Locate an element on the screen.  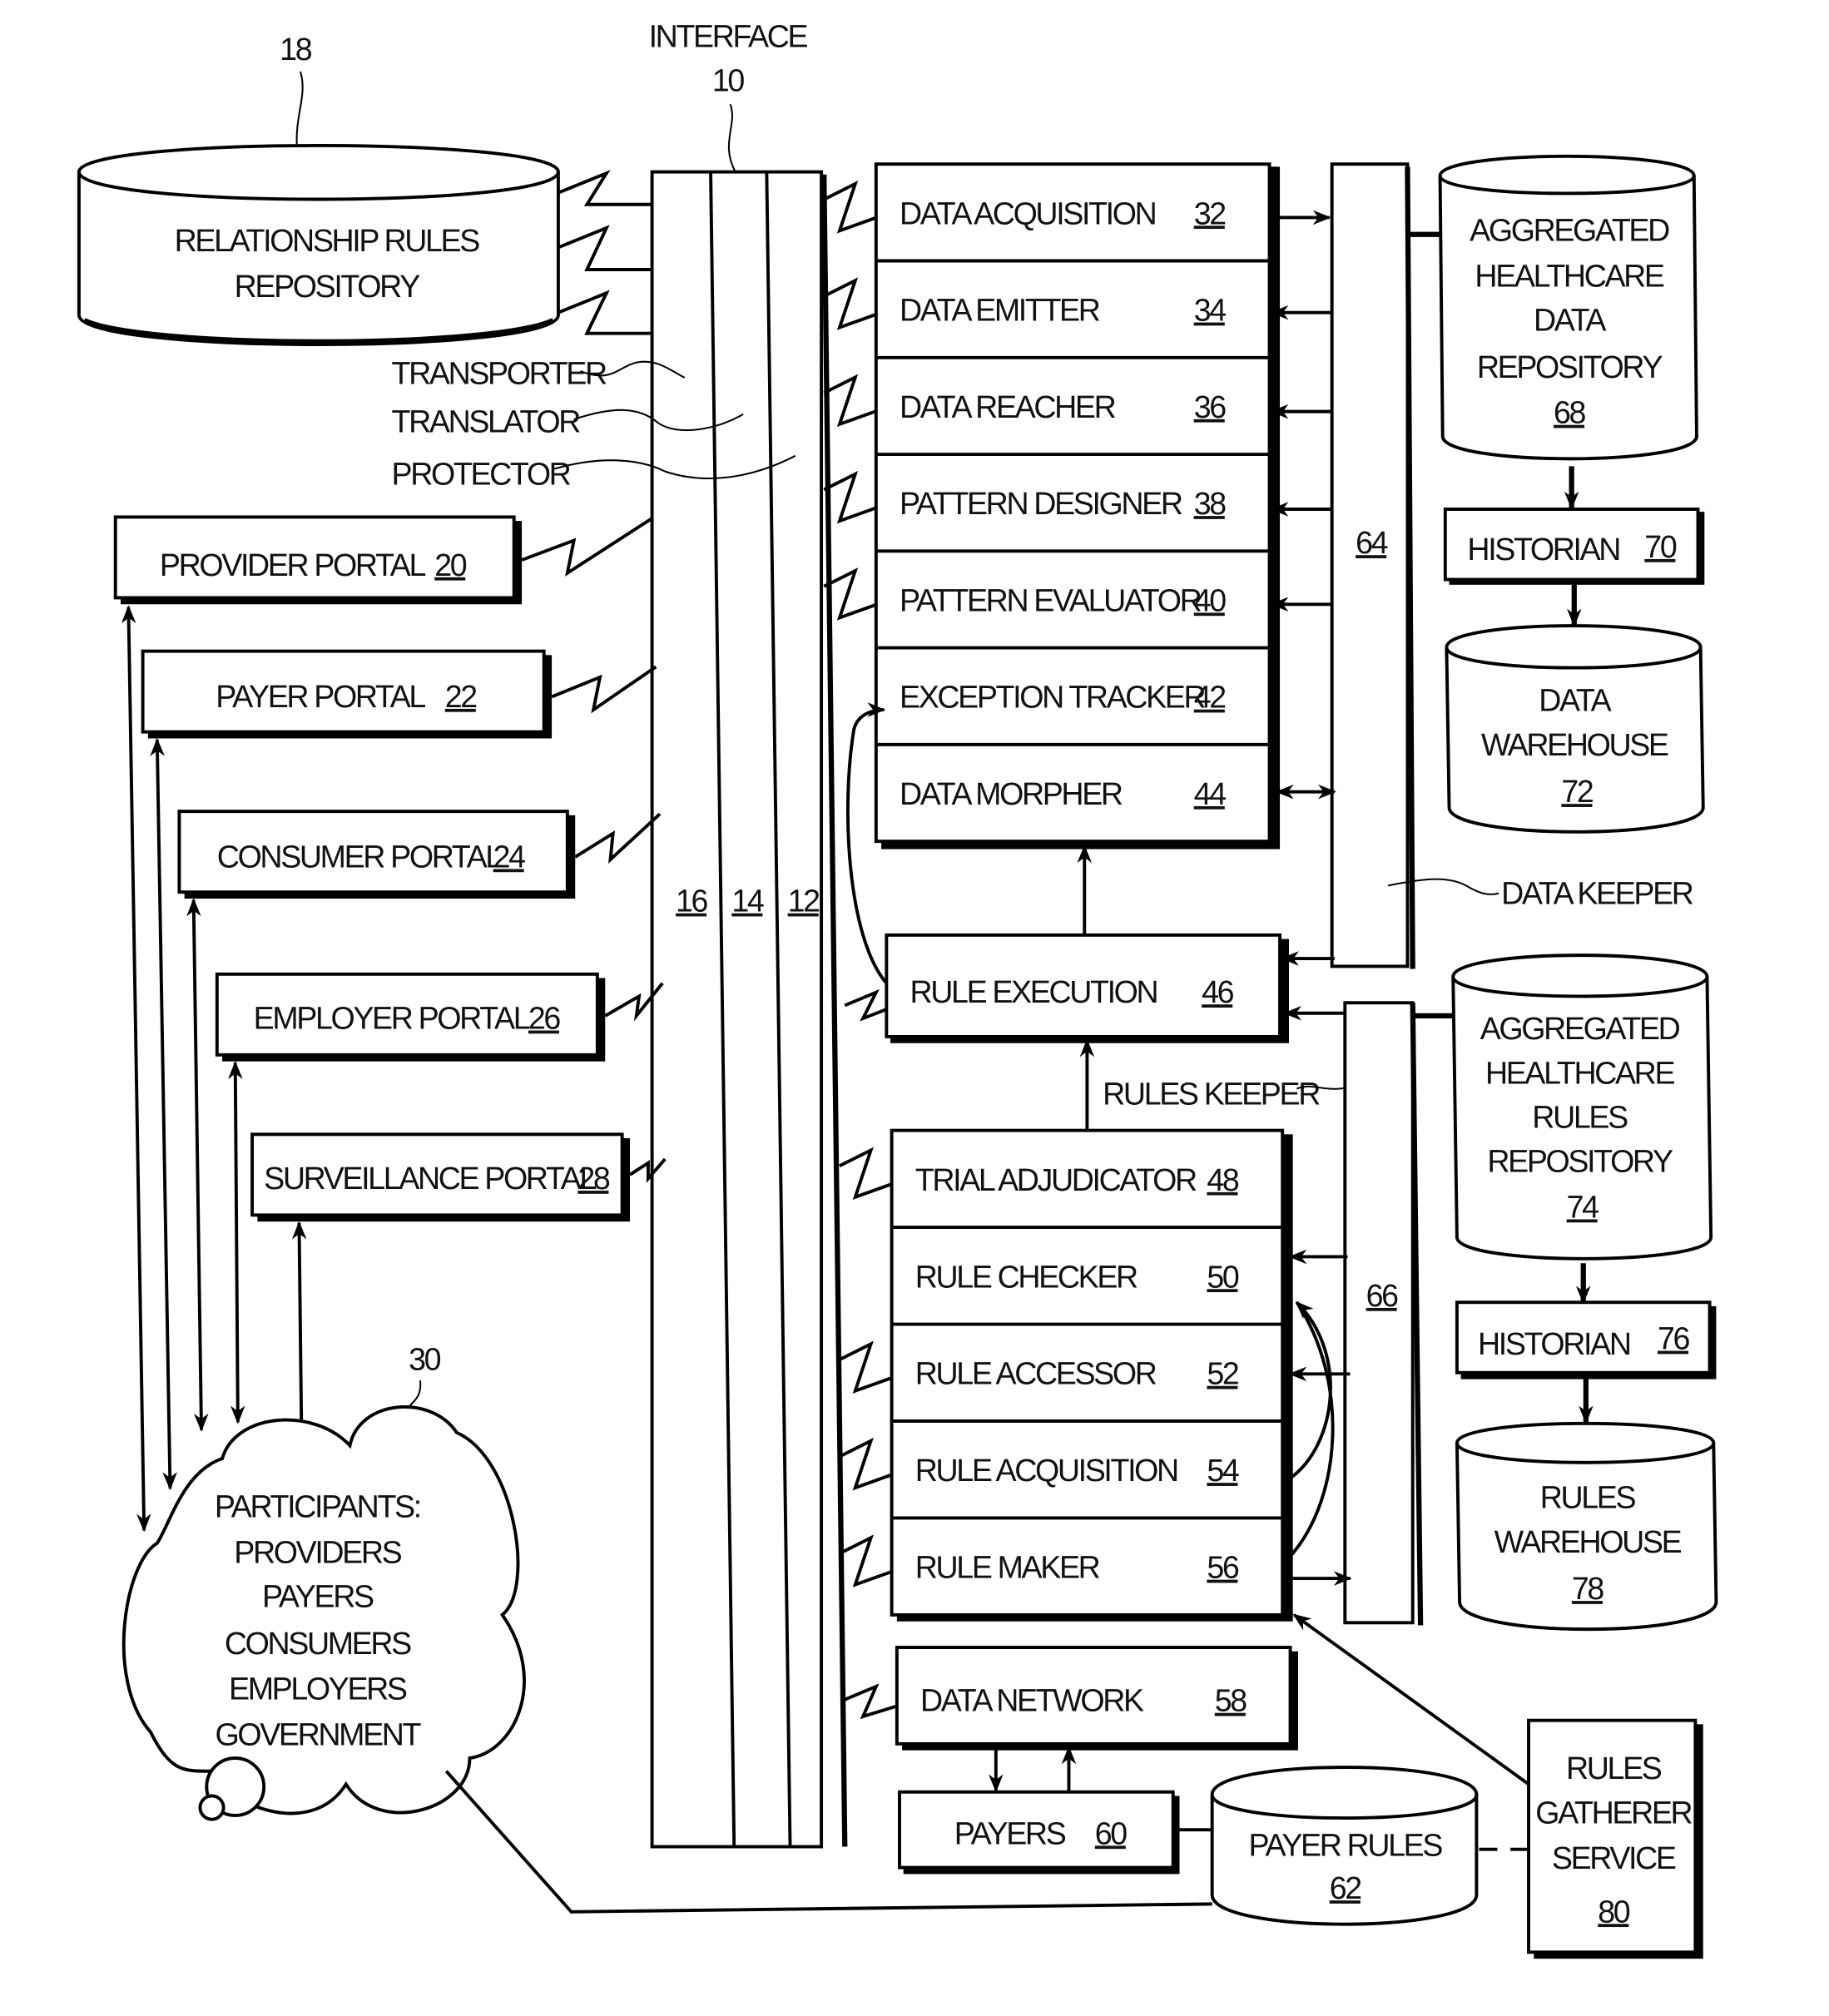
data-warehouse: DATA WAREHOUSE 72 is located at coordinates (1575, 729).